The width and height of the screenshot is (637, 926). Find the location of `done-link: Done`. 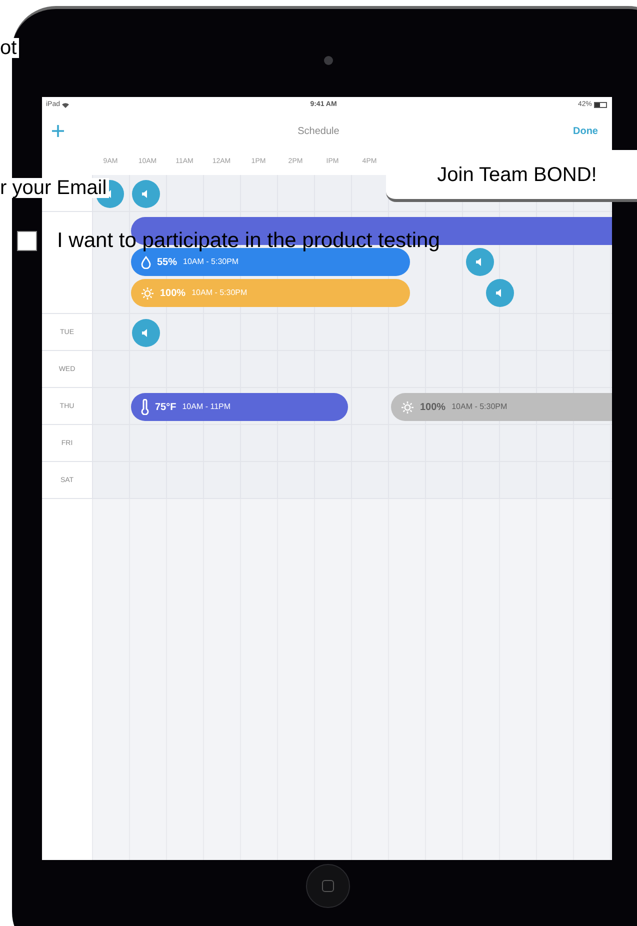

done-link: Done is located at coordinates (585, 131).